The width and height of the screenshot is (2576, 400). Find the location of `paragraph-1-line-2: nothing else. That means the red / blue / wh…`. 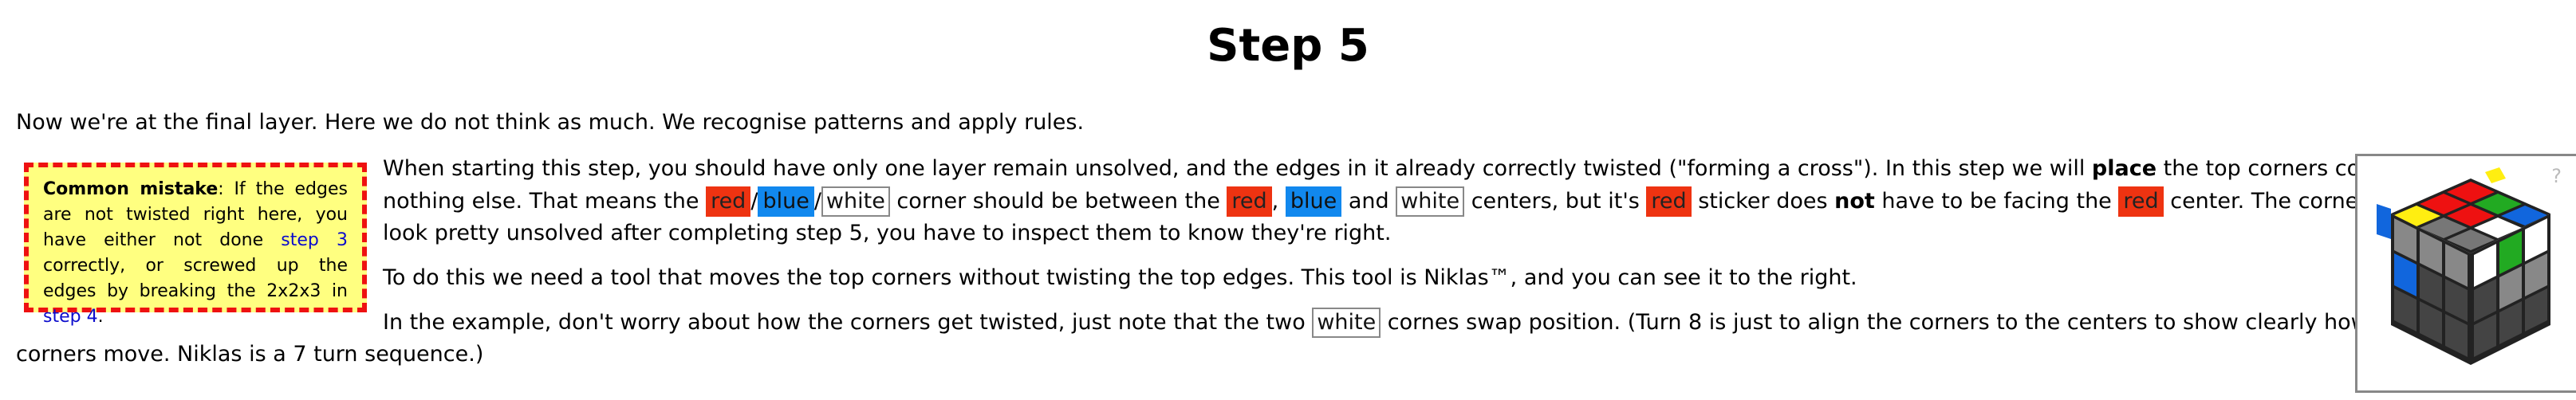

paragraph-1-line-2: nothing else. That means the red / blue / wh… is located at coordinates (1431, 202).